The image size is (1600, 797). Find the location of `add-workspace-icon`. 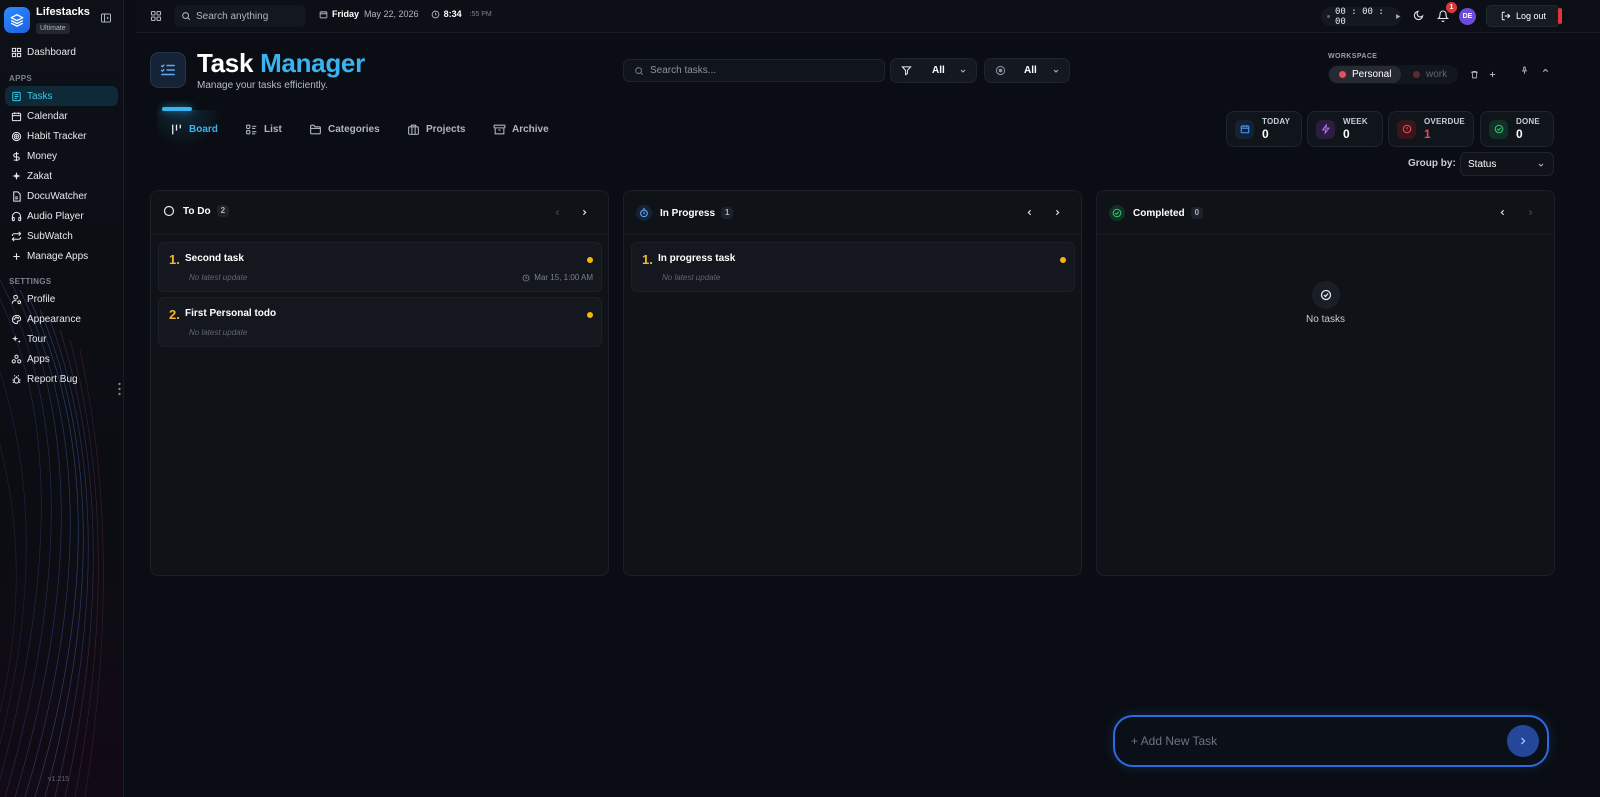

add-workspace-icon is located at coordinates (1492, 74).